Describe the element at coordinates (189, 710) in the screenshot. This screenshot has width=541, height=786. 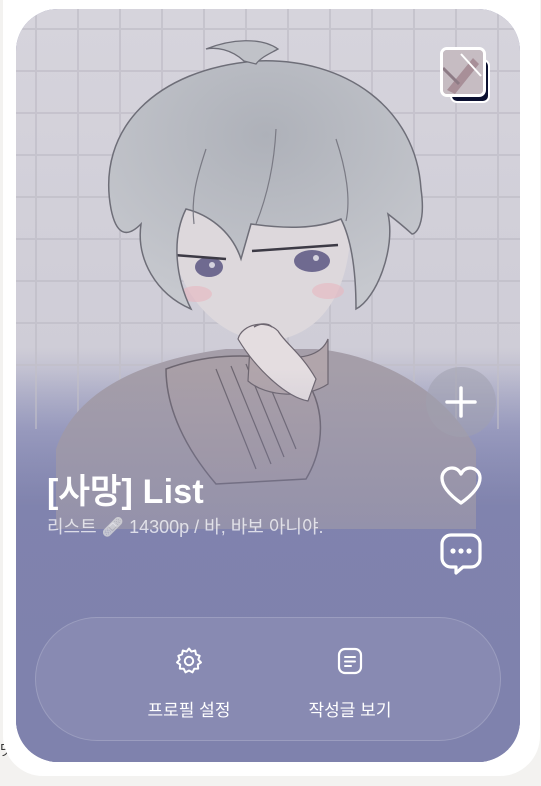
I see `profile-settings-label: 프로필 설정` at that location.